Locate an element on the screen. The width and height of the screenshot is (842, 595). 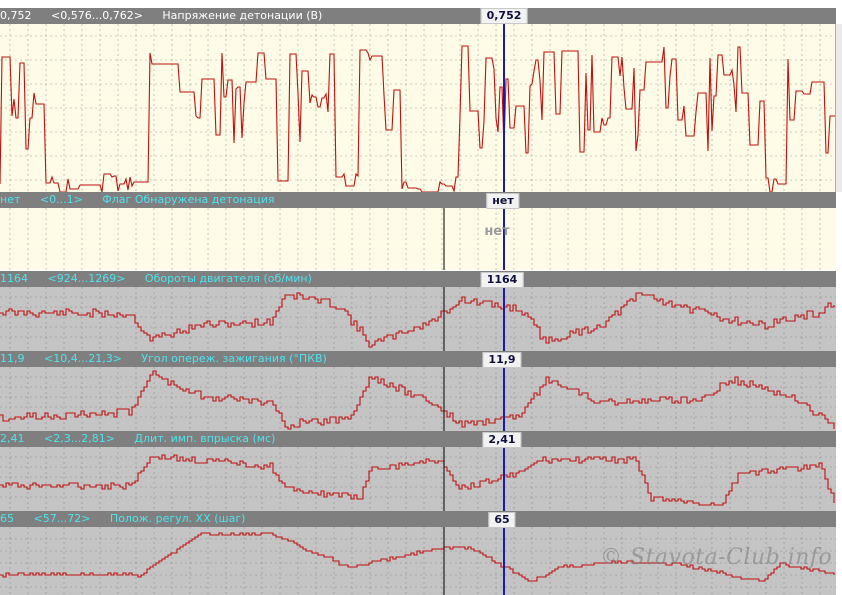
injection-graph is located at coordinates (418, 479).